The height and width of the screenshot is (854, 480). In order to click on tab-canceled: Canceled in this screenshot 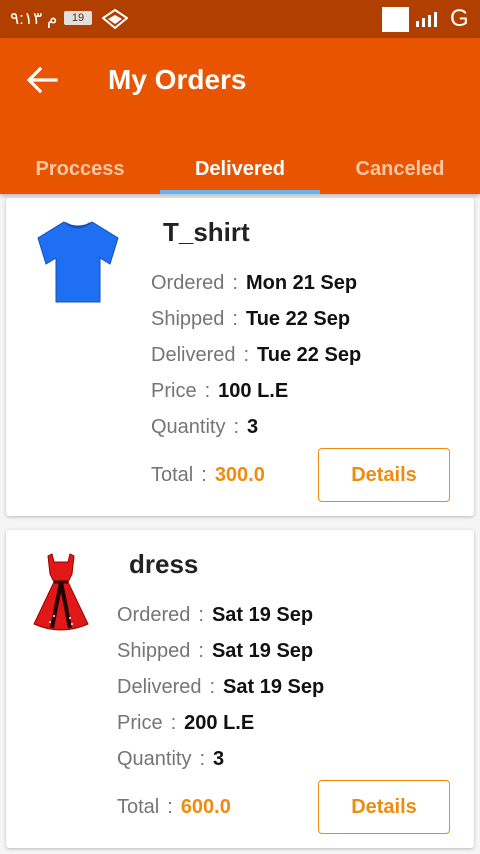, I will do `click(400, 170)`.